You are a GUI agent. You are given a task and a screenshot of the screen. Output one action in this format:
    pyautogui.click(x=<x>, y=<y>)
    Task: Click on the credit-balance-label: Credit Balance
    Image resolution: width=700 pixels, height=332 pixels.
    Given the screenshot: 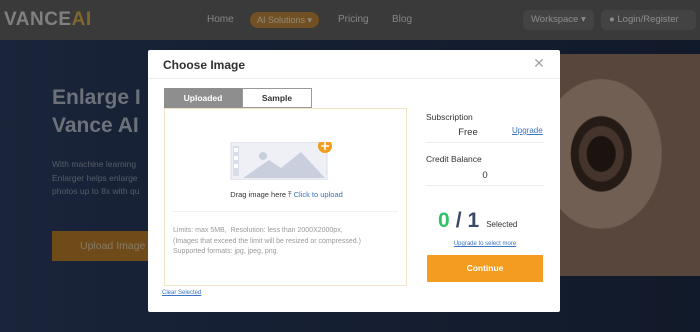 What is the action you would take?
    pyautogui.click(x=454, y=159)
    